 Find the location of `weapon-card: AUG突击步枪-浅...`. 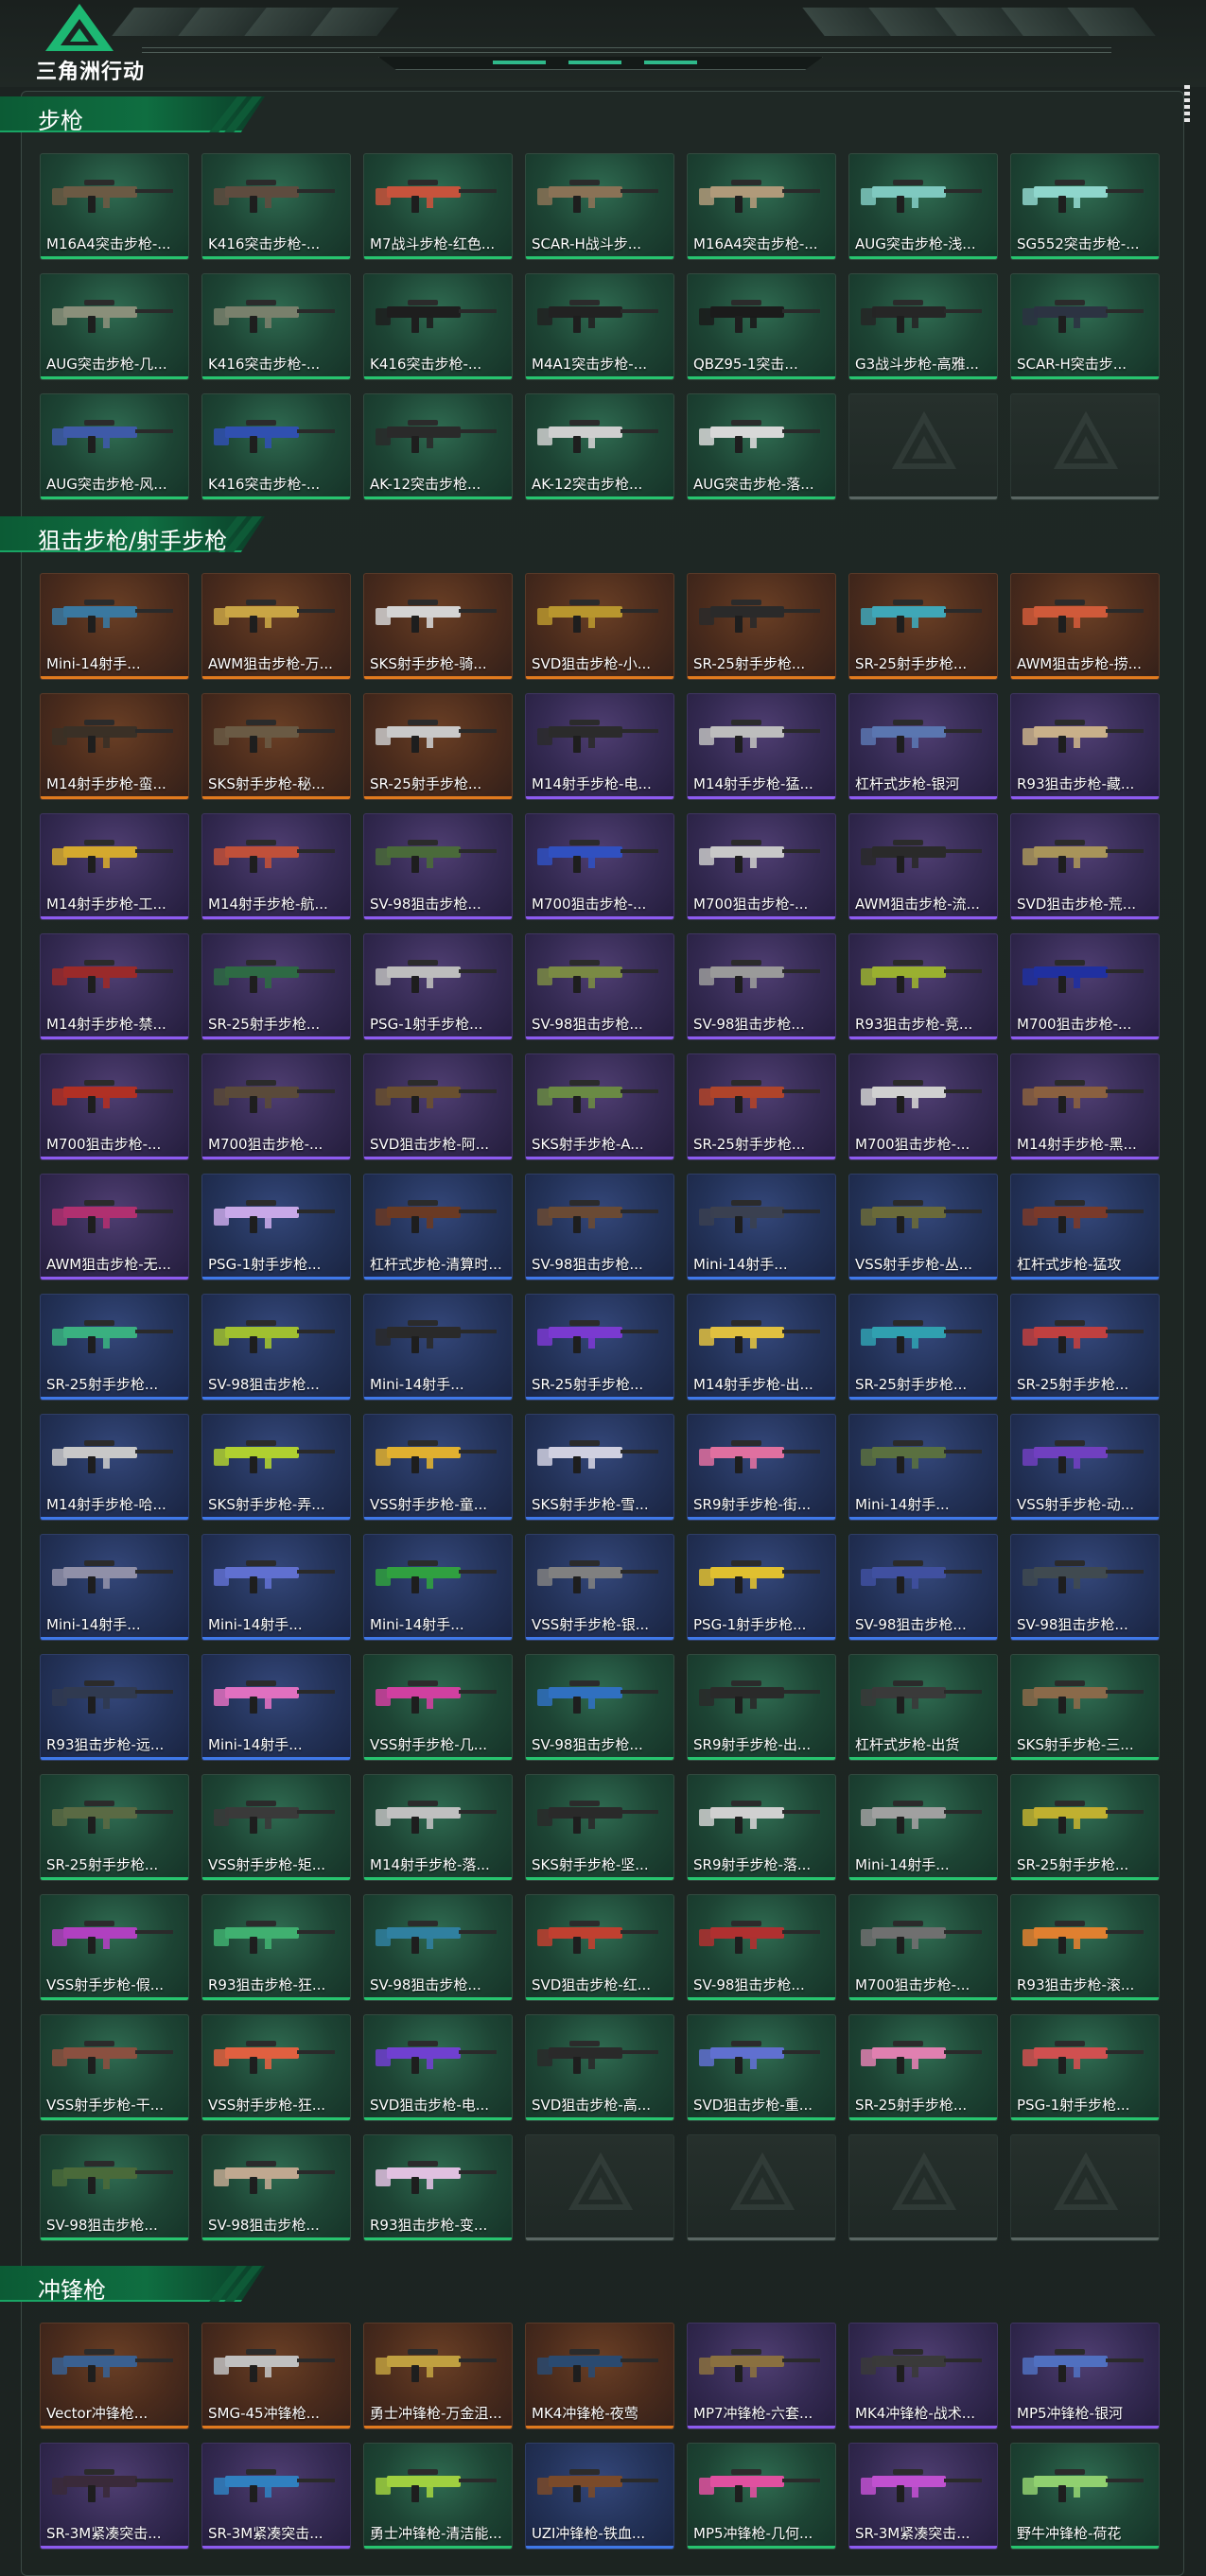

weapon-card: AUG突击步枪-浅... is located at coordinates (923, 206).